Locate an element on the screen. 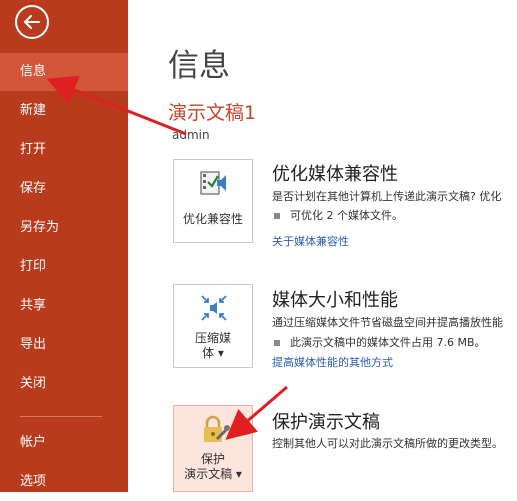  nav-item-open: 打开 is located at coordinates (64, 150).